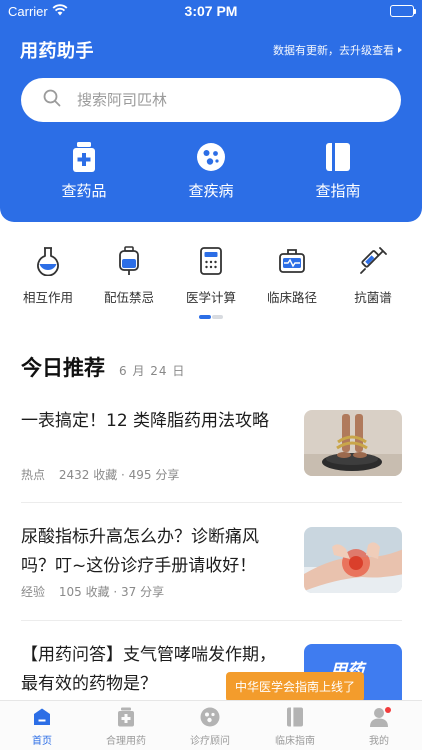 This screenshot has height=750, width=422. I want to click on tab-home: 首页, so click(42, 727).